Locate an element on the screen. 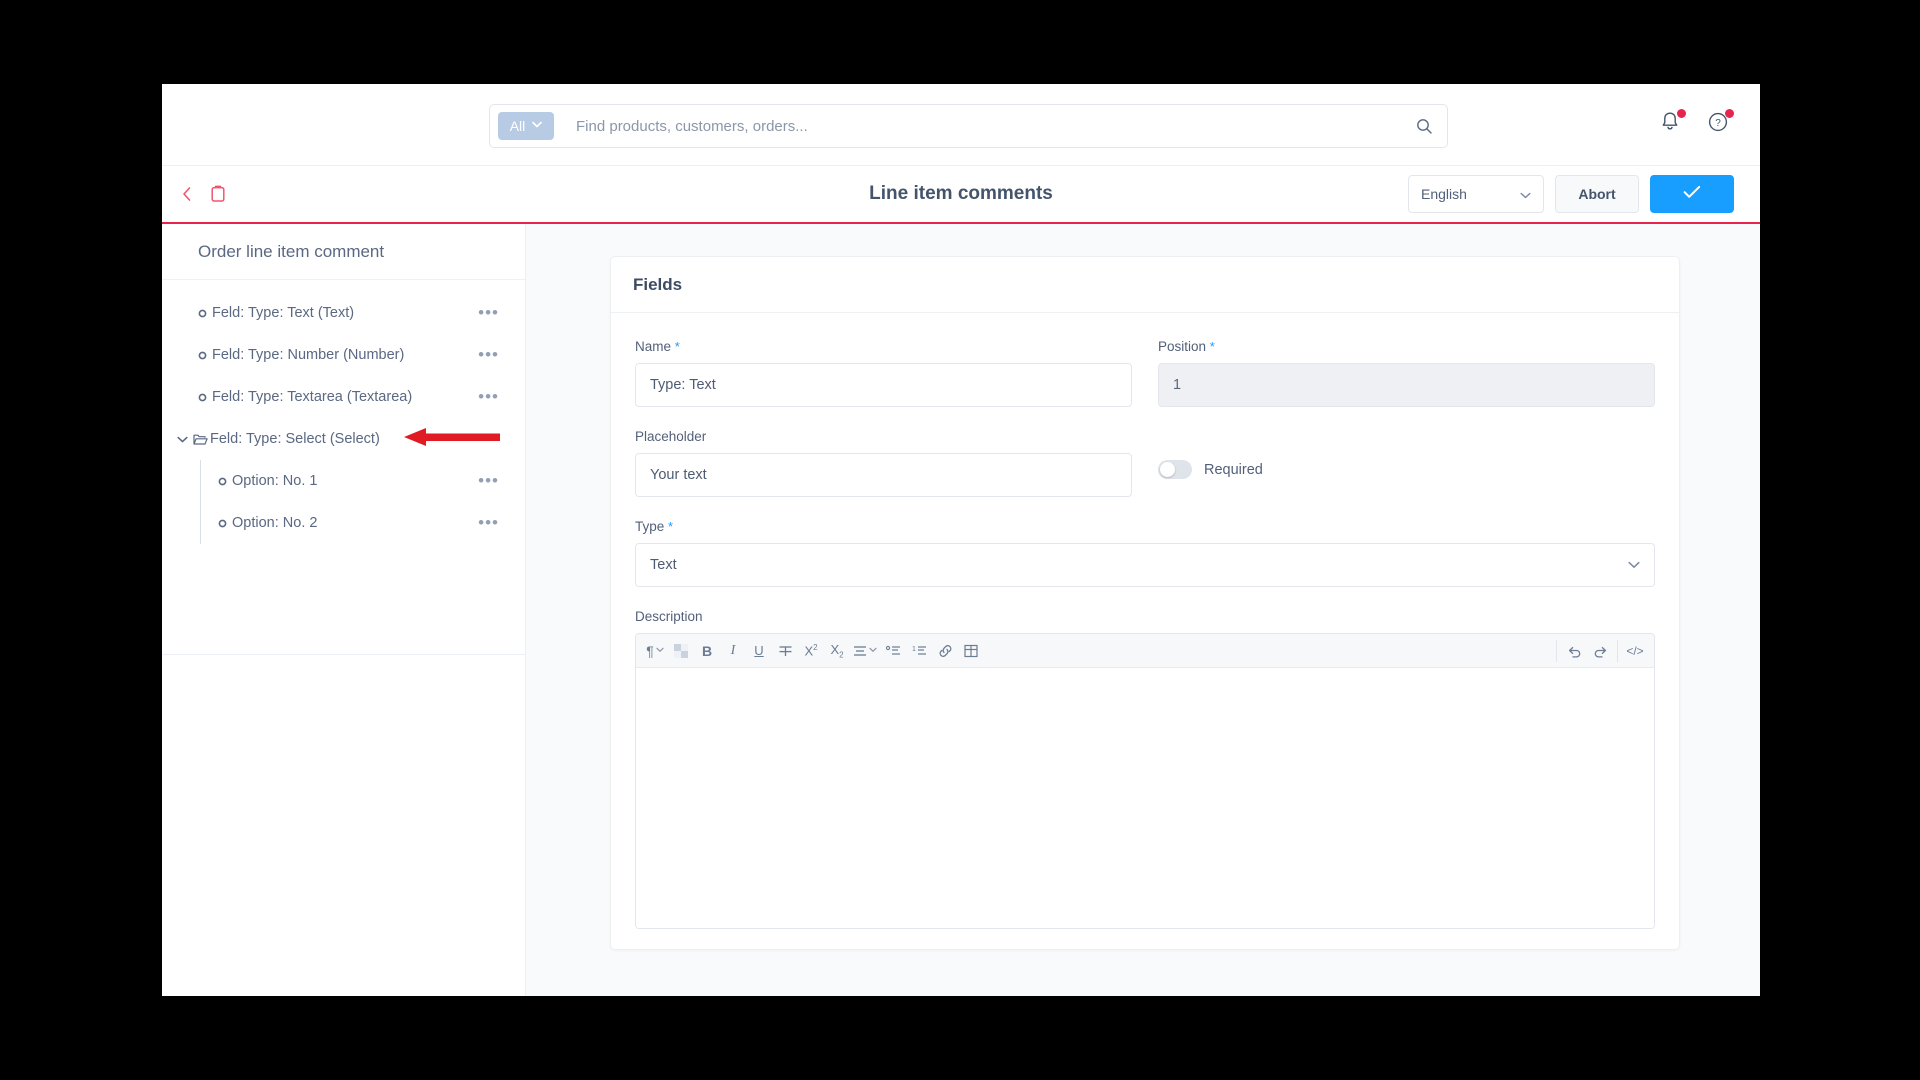  paragraph-style-icon: ¶ is located at coordinates (655, 651).